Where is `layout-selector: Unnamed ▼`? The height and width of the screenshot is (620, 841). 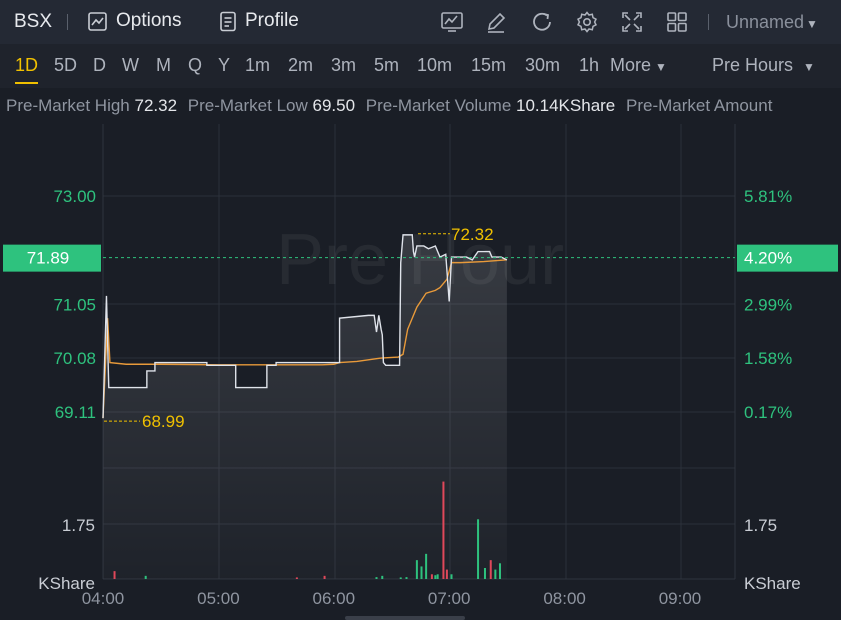 layout-selector: Unnamed ▼ is located at coordinates (772, 22).